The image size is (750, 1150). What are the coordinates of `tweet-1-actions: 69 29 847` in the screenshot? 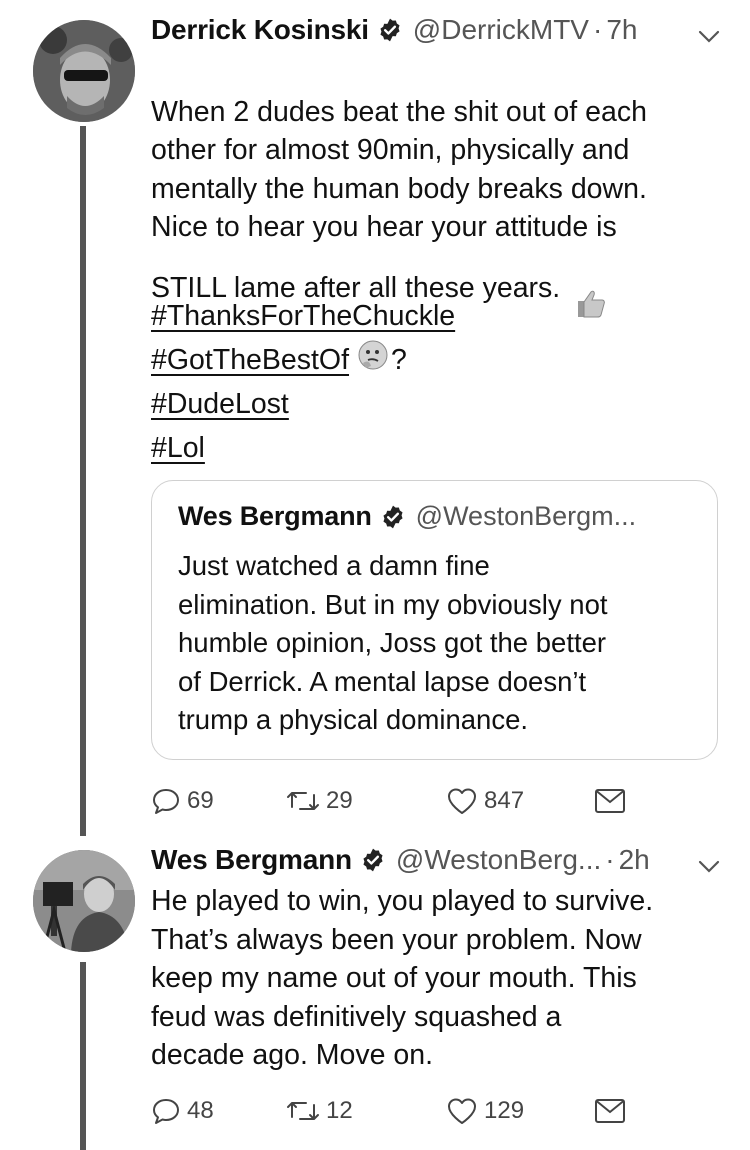 It's located at (388, 801).